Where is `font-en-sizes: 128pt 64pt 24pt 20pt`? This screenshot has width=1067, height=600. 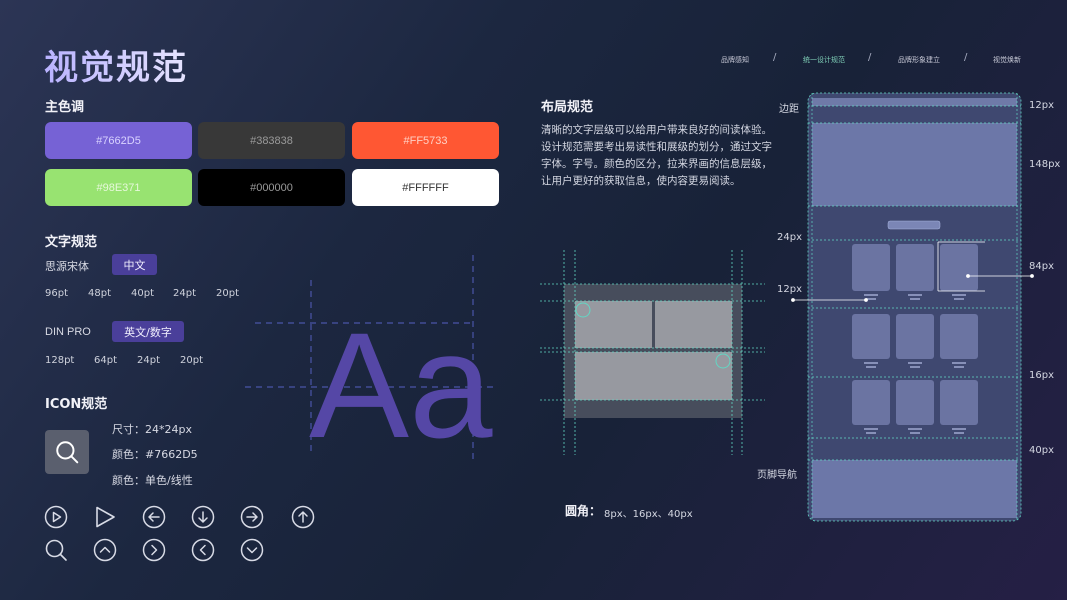 font-en-sizes: 128pt 64pt 24pt 20pt is located at coordinates (145, 362).